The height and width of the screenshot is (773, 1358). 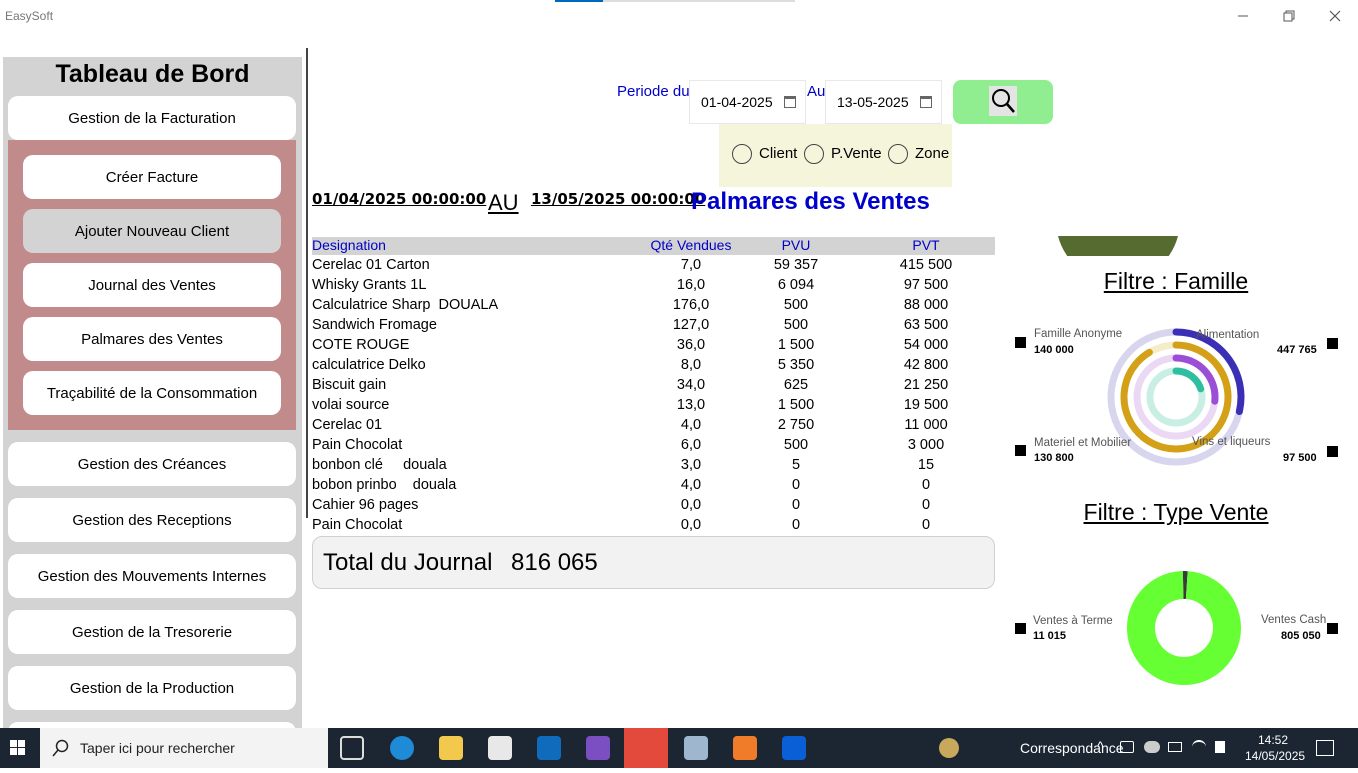 What do you see at coordinates (747, 102) in the screenshot?
I see `date-from-field: 01-04-2025` at bounding box center [747, 102].